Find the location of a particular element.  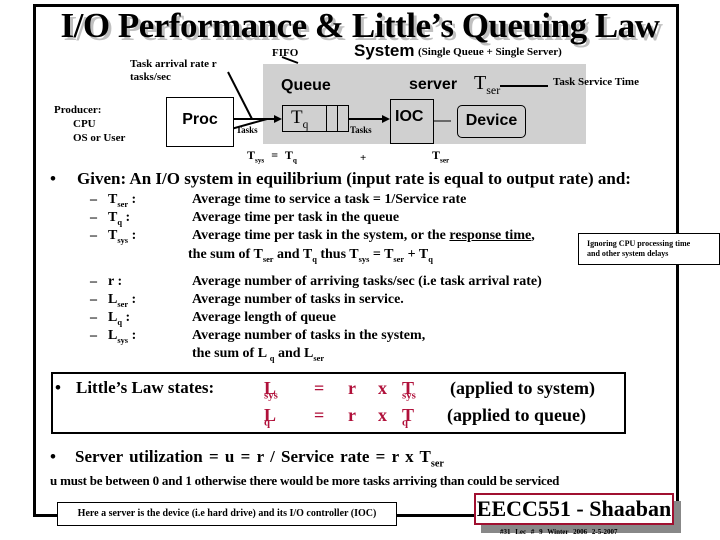

eq-part: the sum of L is located at coordinates (231, 353).